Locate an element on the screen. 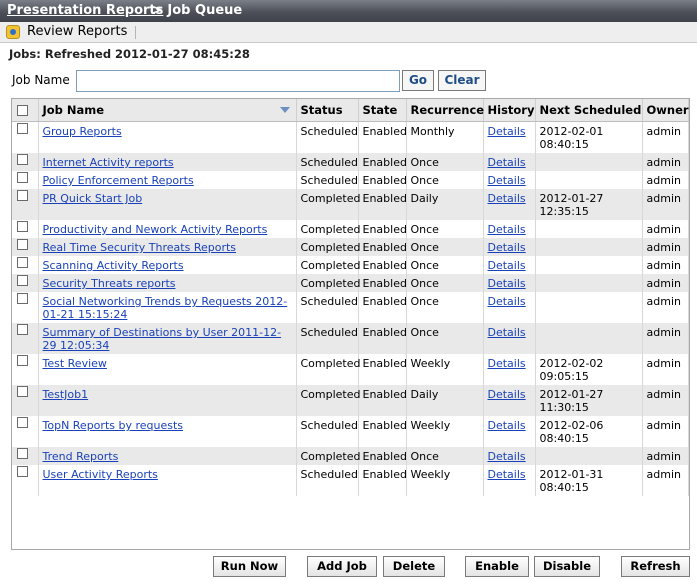 This screenshot has width=697, height=587. job-name-link: User Activity Reports is located at coordinates (100, 474).